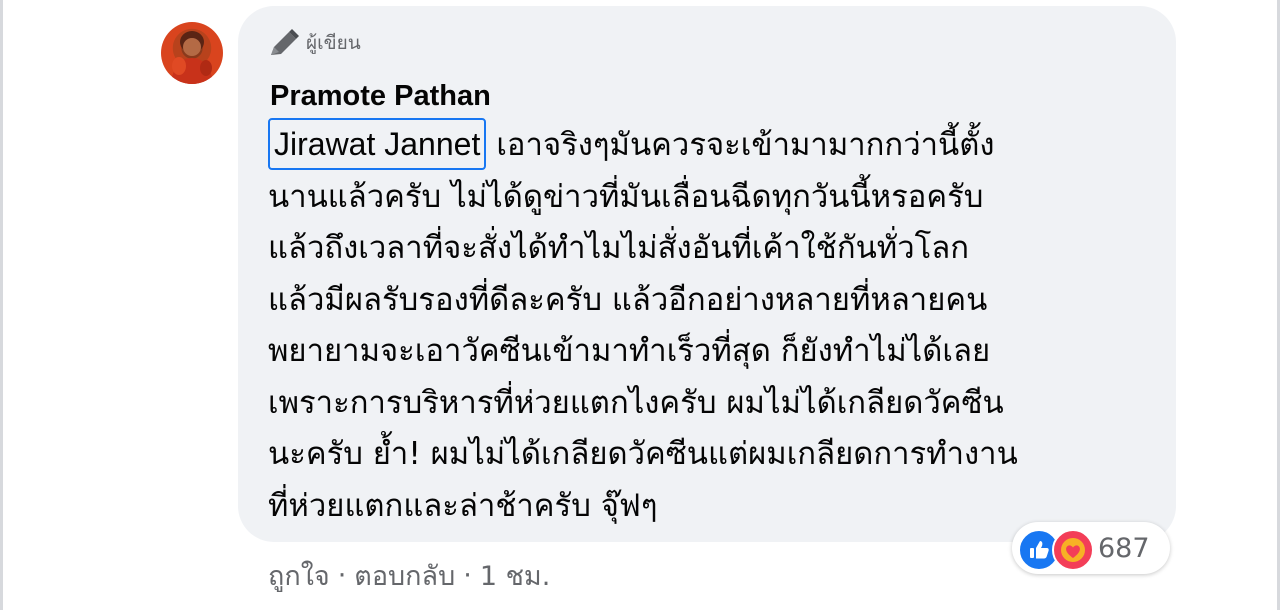  Describe the element at coordinates (745, 145) in the screenshot. I see `comment-line-text: เอาจริงๆมันควรจะเข้ามามากกว่านี้ตั้ง` at that location.